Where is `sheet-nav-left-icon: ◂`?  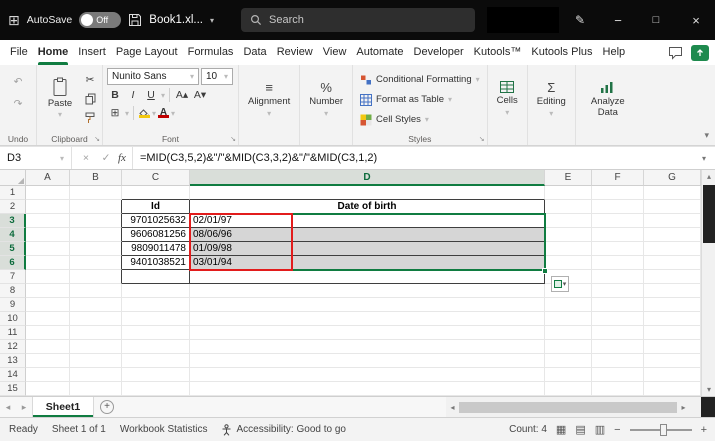 sheet-nav-left-icon: ◂ is located at coordinates (8, 407).